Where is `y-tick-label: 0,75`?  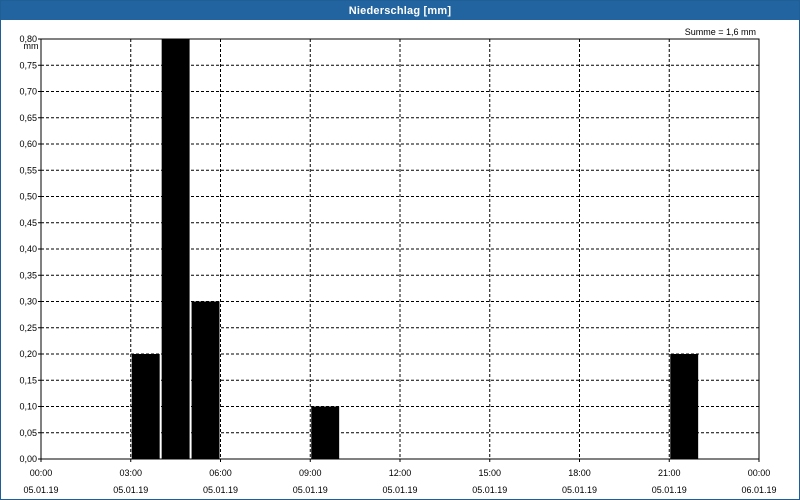 y-tick-label: 0,75 is located at coordinates (28, 65).